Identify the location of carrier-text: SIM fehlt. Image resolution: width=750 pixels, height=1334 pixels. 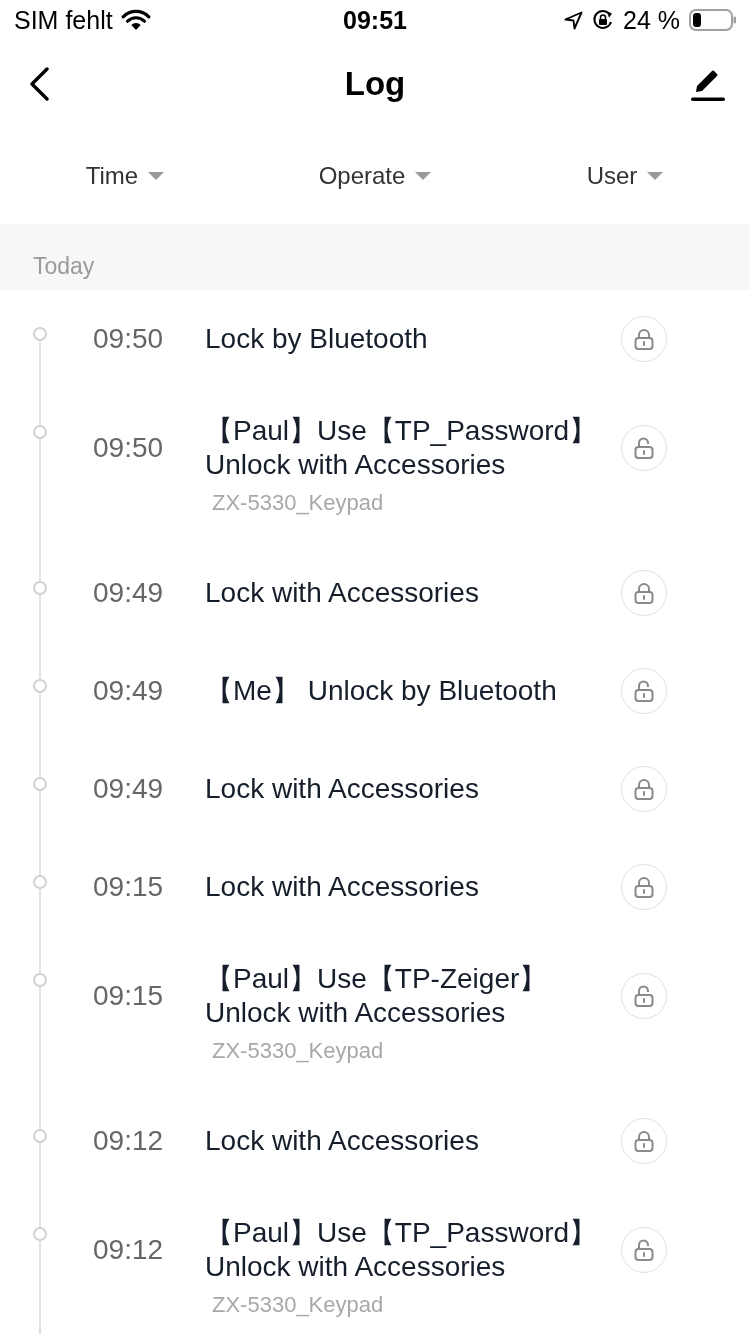
(63, 20).